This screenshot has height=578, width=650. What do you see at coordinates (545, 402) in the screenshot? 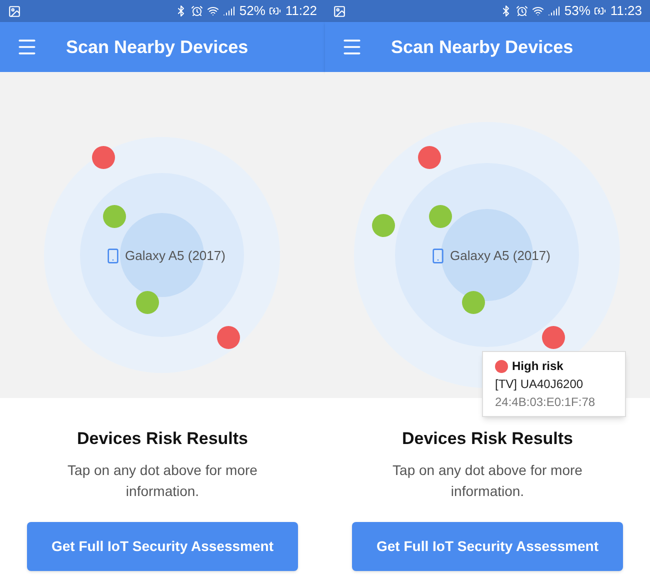
I see `mac-address: 24:4B:03:E0:1F:78` at bounding box center [545, 402].